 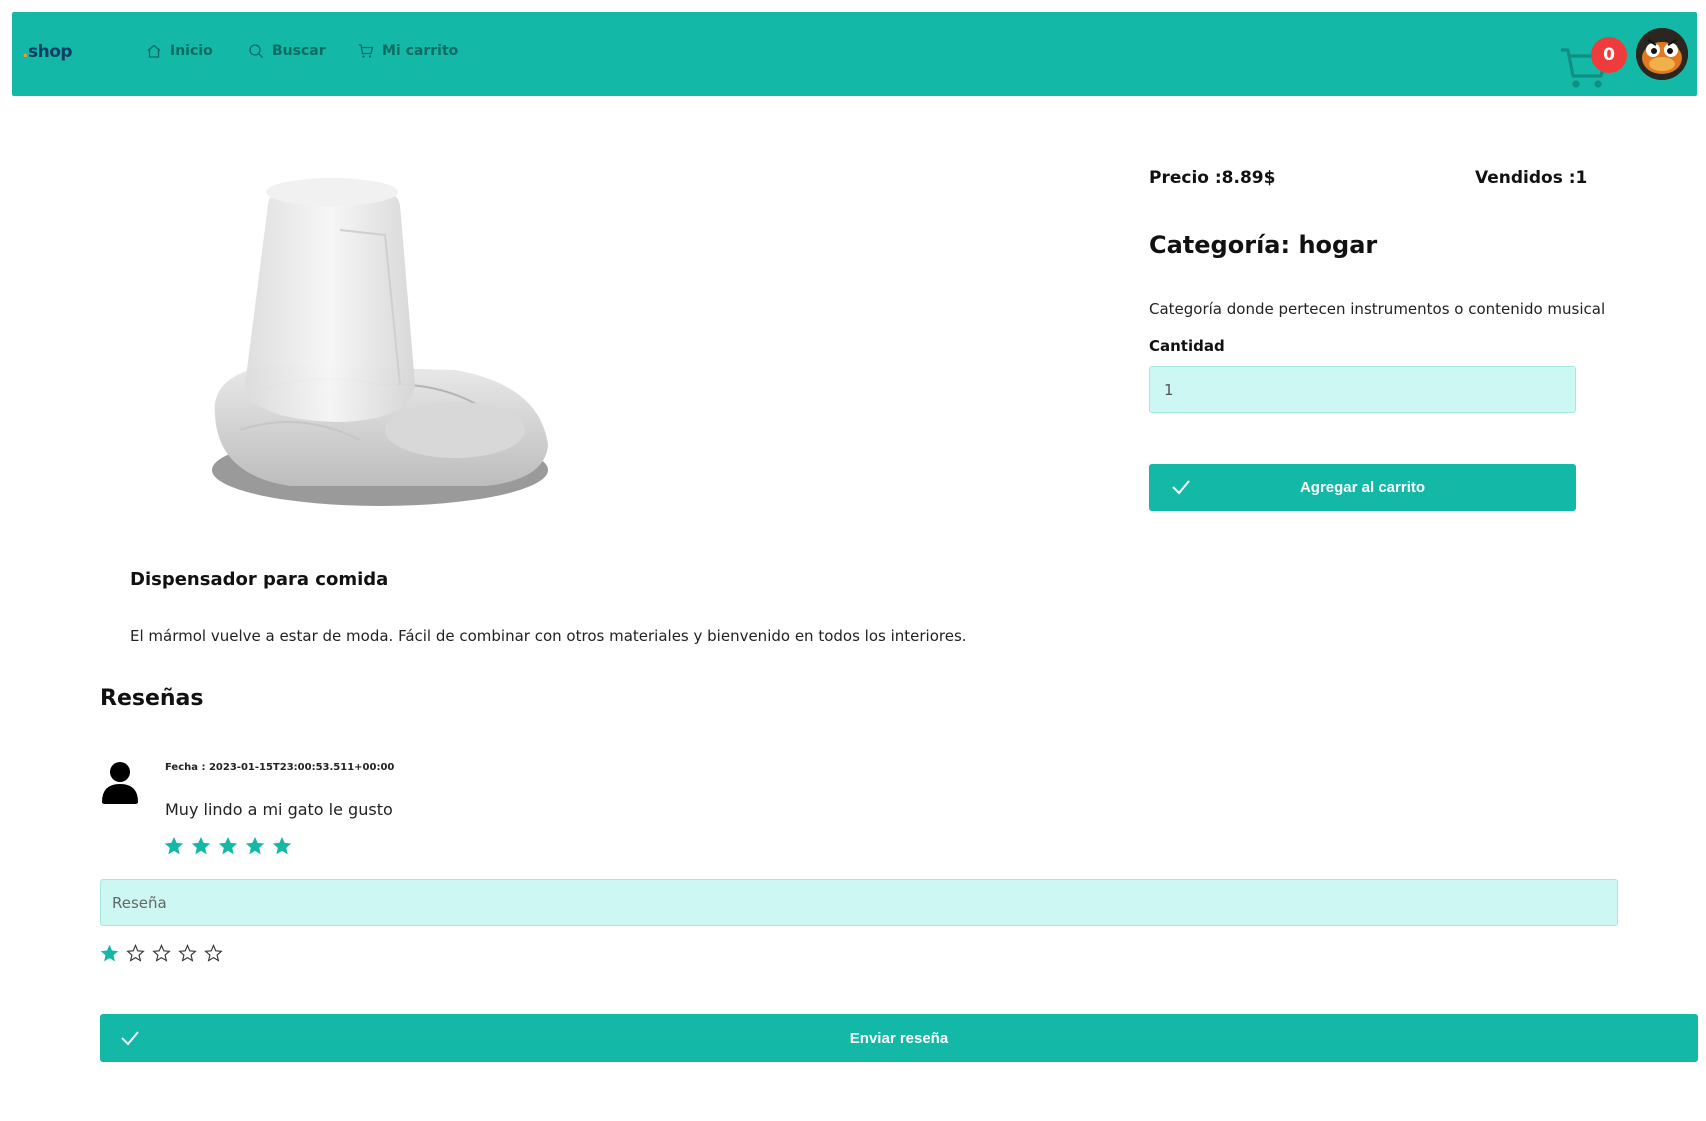 What do you see at coordinates (120, 783) in the screenshot?
I see `user-icon` at bounding box center [120, 783].